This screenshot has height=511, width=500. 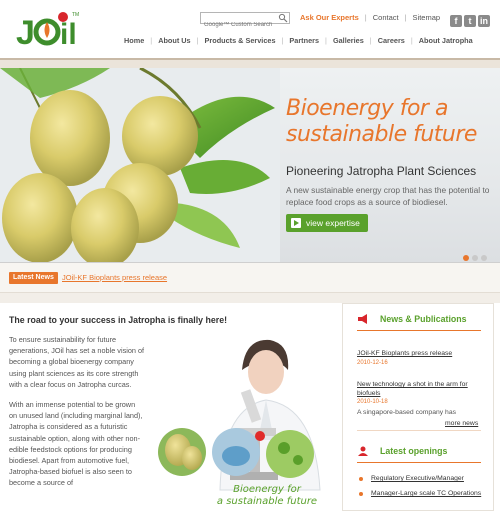 I want to click on nav-item-about-jatropha: About Jatropha, so click(x=446, y=40).